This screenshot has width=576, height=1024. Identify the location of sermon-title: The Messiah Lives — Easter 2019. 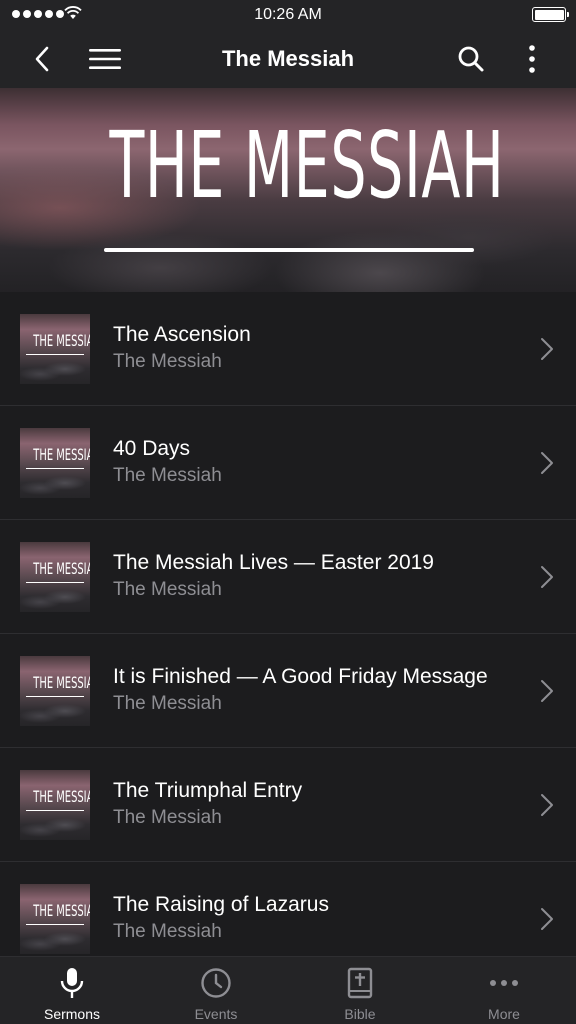
(273, 562).